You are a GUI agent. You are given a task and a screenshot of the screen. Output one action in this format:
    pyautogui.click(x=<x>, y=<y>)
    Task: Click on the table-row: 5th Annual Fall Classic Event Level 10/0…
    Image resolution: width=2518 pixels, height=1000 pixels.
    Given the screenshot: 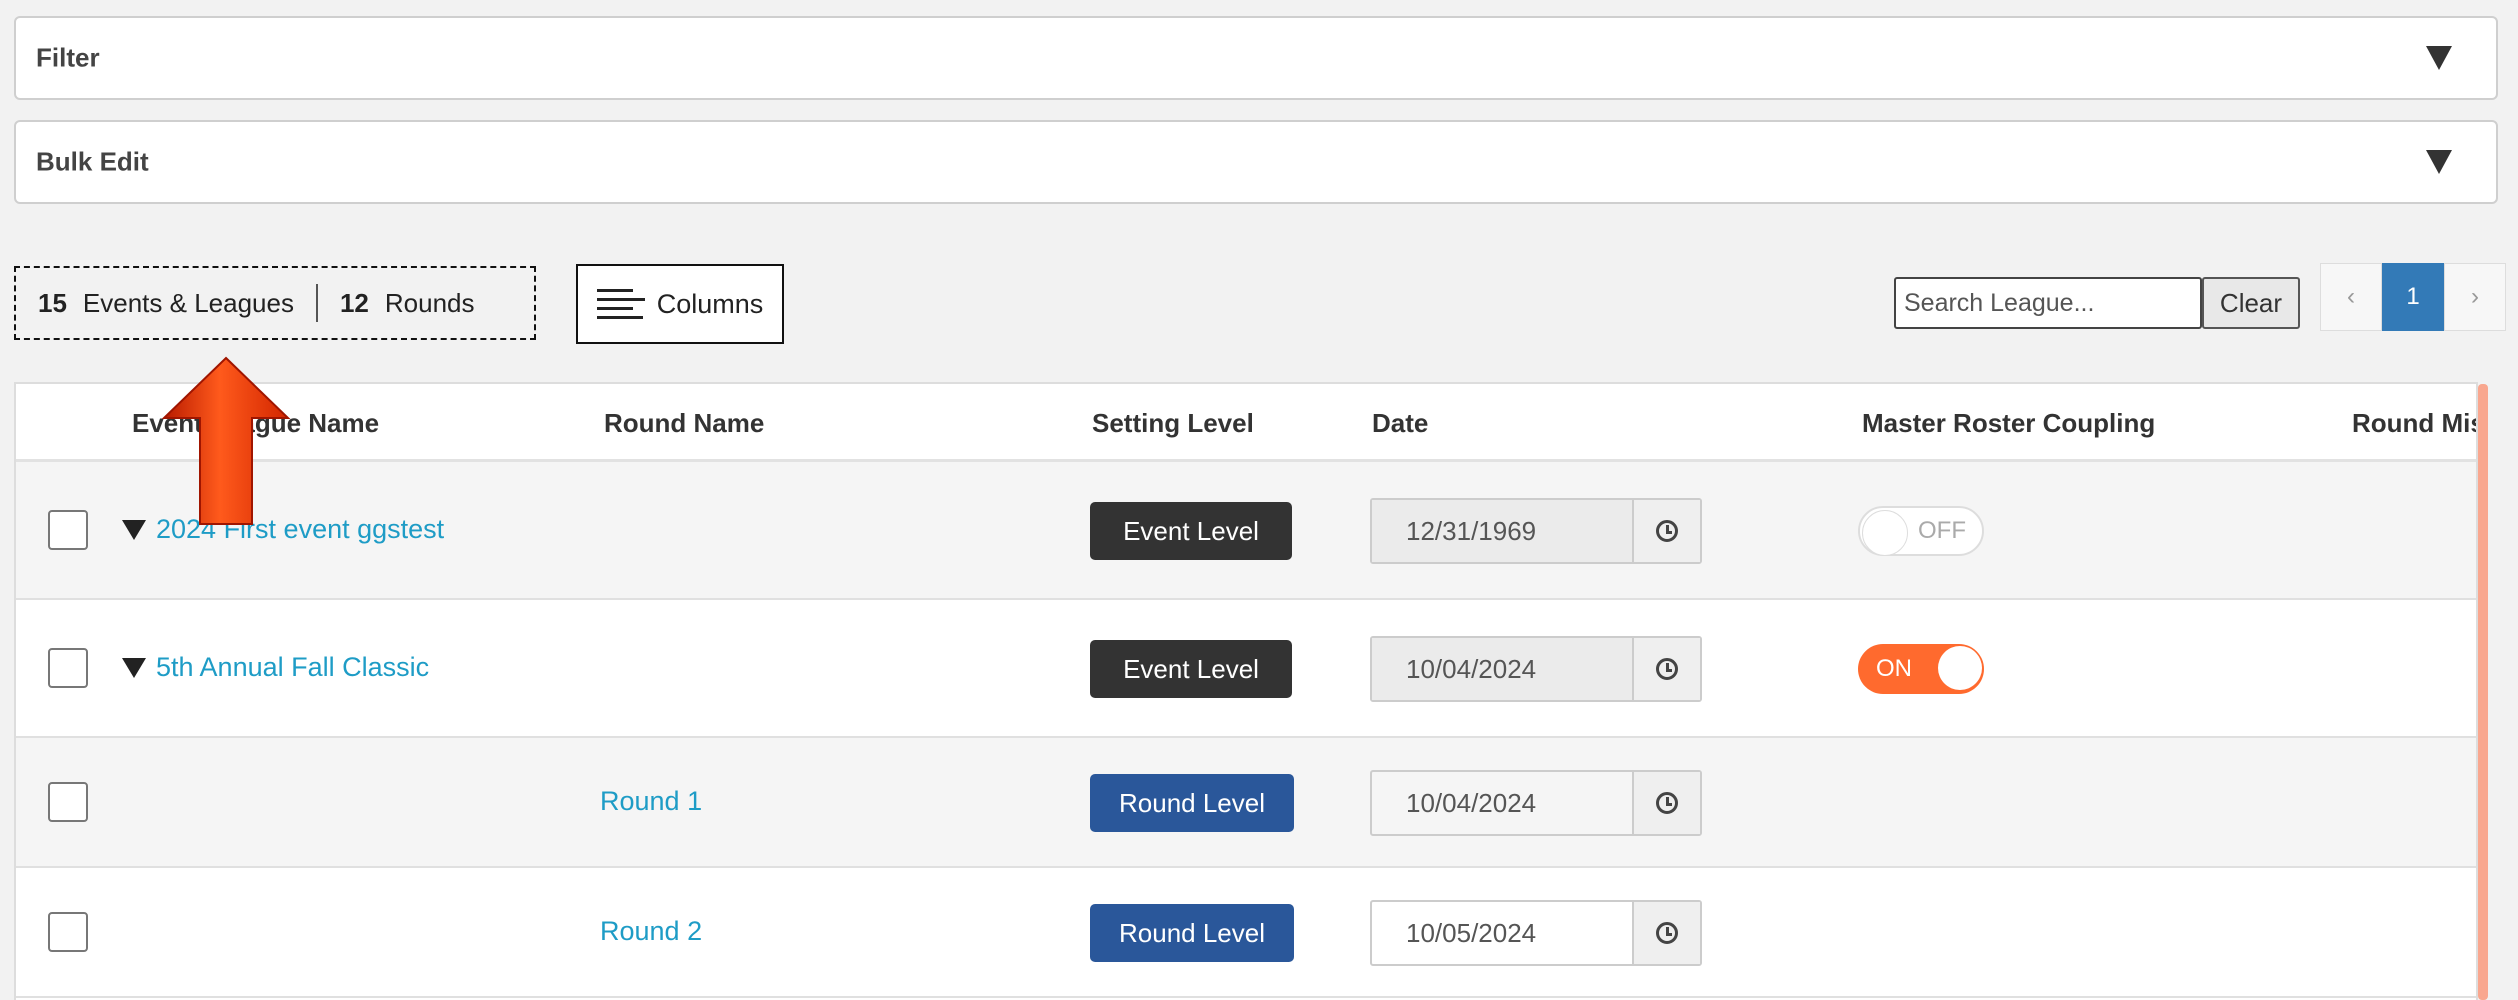 What is the action you would take?
    pyautogui.click(x=1246, y=669)
    